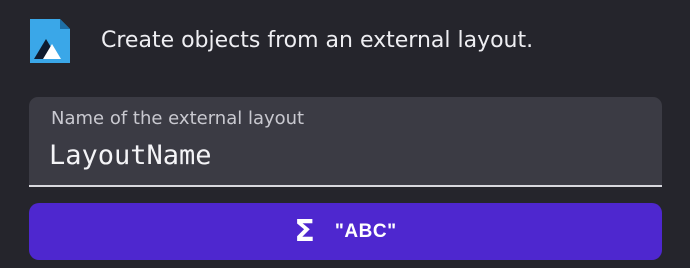 The width and height of the screenshot is (690, 268). Describe the element at coordinates (178, 118) in the screenshot. I see `field-label: Name of the external layout` at that location.